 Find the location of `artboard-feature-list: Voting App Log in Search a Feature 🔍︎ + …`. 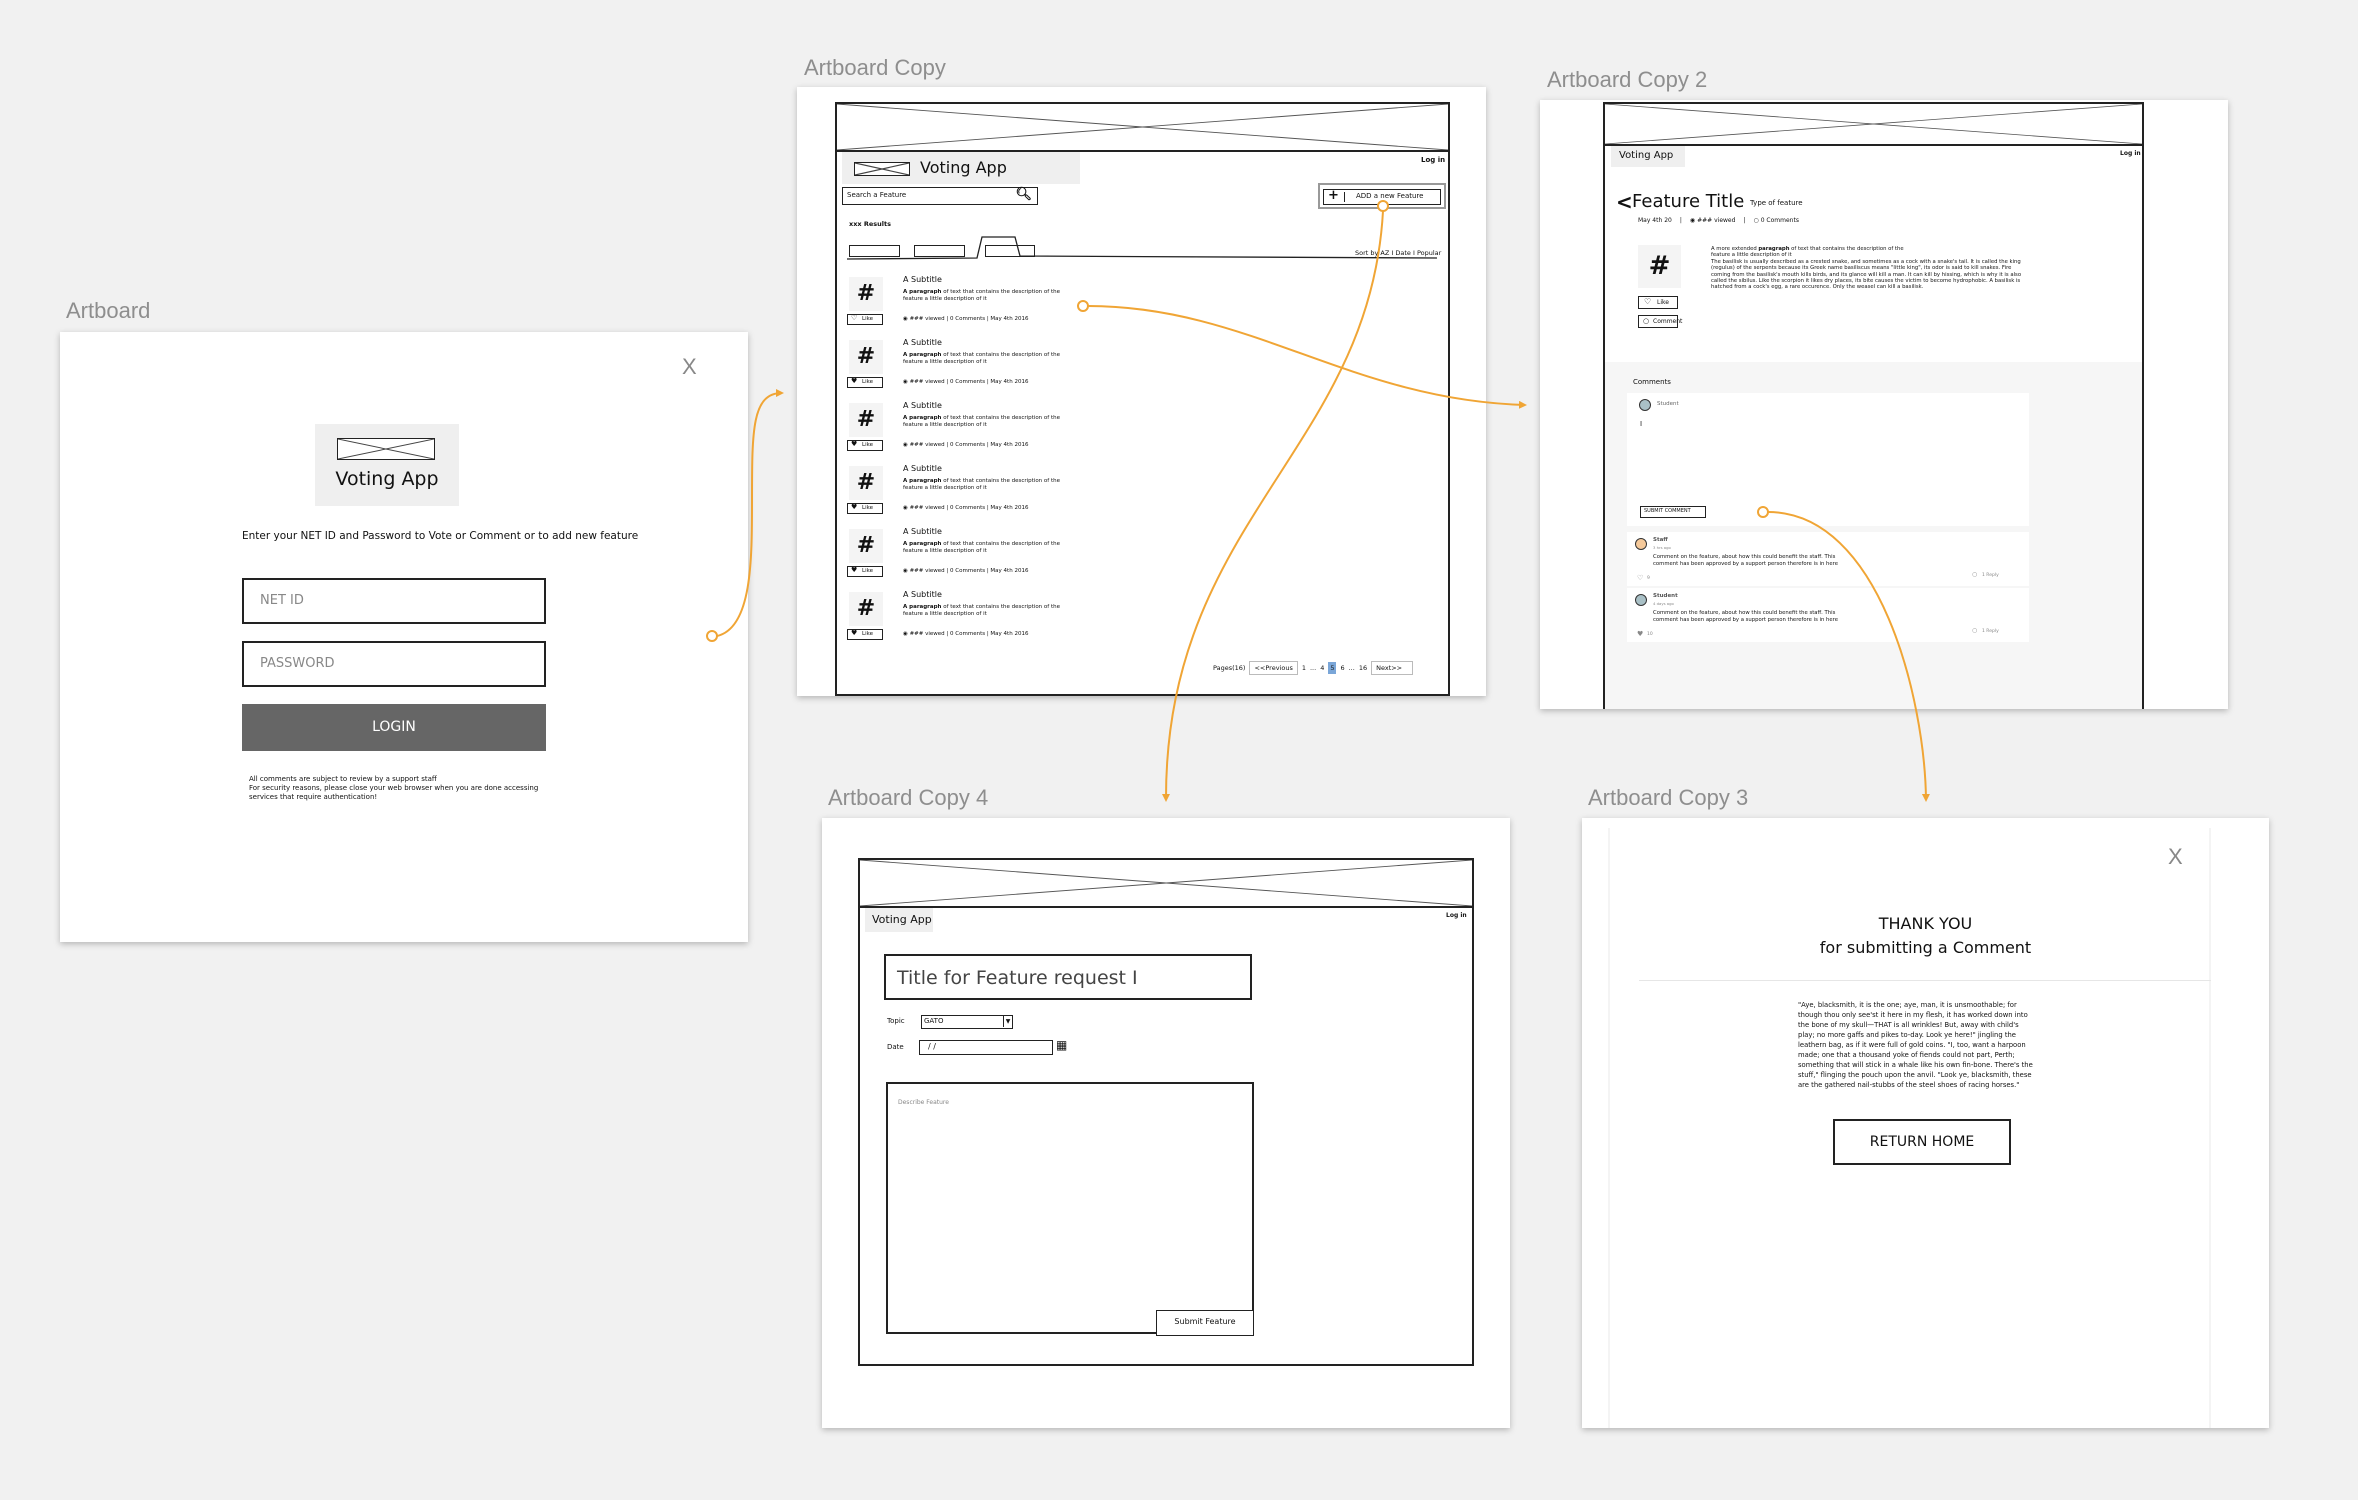

artboard-feature-list: Voting App Log in Search a Feature 🔍︎ + … is located at coordinates (1141, 391).